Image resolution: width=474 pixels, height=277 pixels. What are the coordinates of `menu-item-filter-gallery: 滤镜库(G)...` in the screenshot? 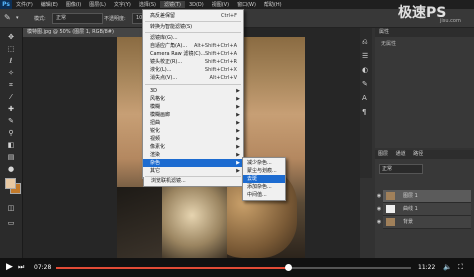 It's located at (193, 38).